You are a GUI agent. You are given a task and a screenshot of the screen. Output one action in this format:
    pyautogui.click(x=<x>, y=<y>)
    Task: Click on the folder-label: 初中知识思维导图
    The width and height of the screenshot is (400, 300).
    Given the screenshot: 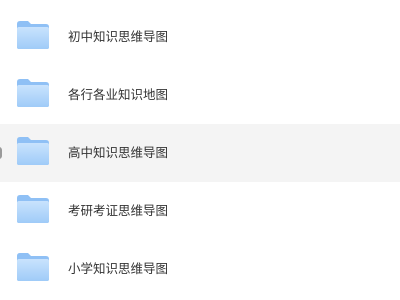 What is the action you would take?
    pyautogui.click(x=118, y=36)
    